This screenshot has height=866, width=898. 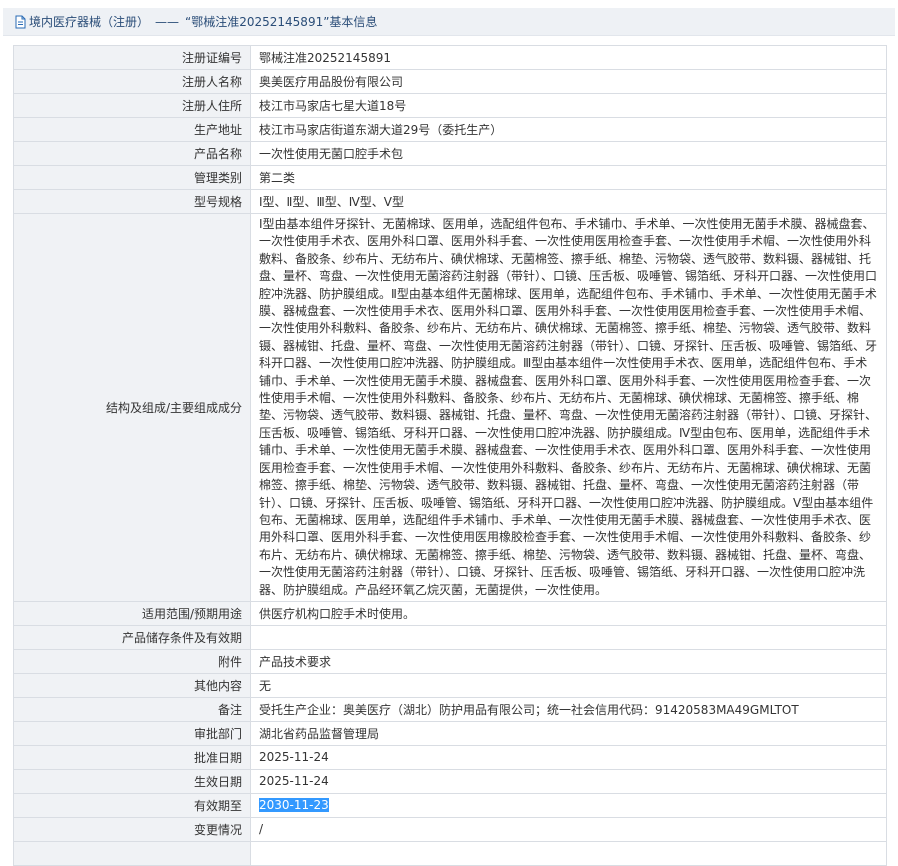 I want to click on header-category: 境内医疗器械（注册）, so click(x=89, y=22).